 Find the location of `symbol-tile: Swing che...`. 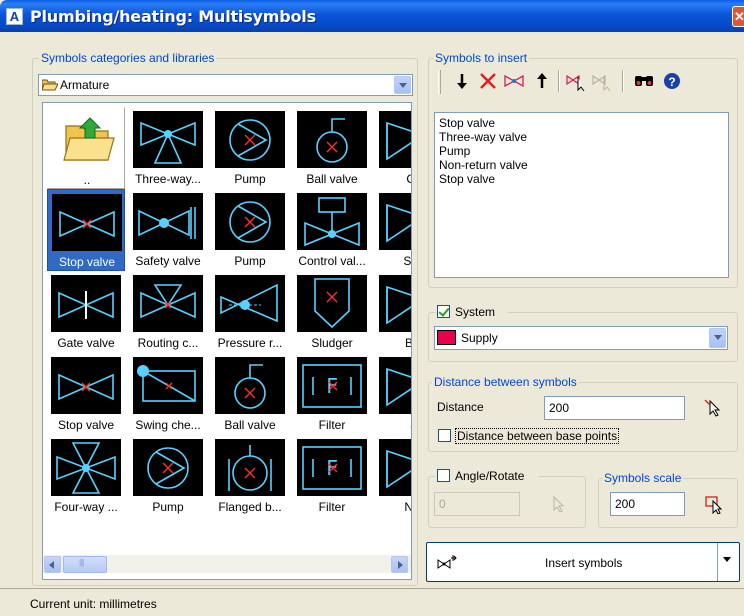

symbol-tile: Swing che... is located at coordinates (168, 394).